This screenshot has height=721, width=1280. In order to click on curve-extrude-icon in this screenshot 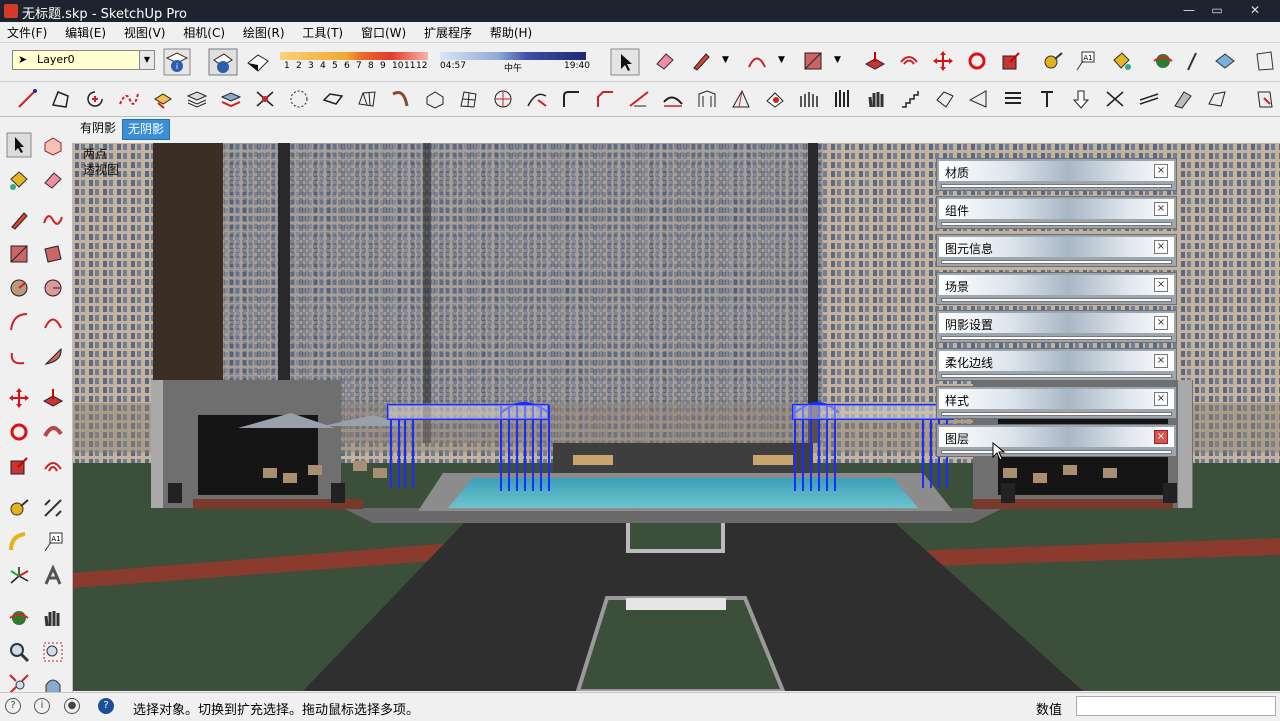, I will do `click(401, 99)`.